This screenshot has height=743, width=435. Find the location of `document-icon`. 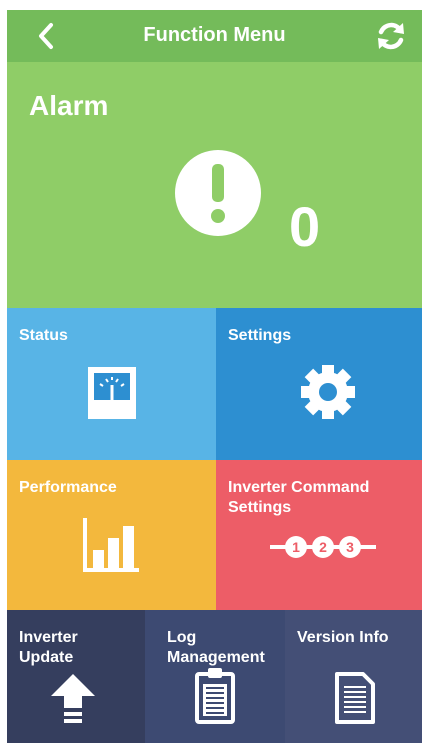

document-icon is located at coordinates (355, 698).